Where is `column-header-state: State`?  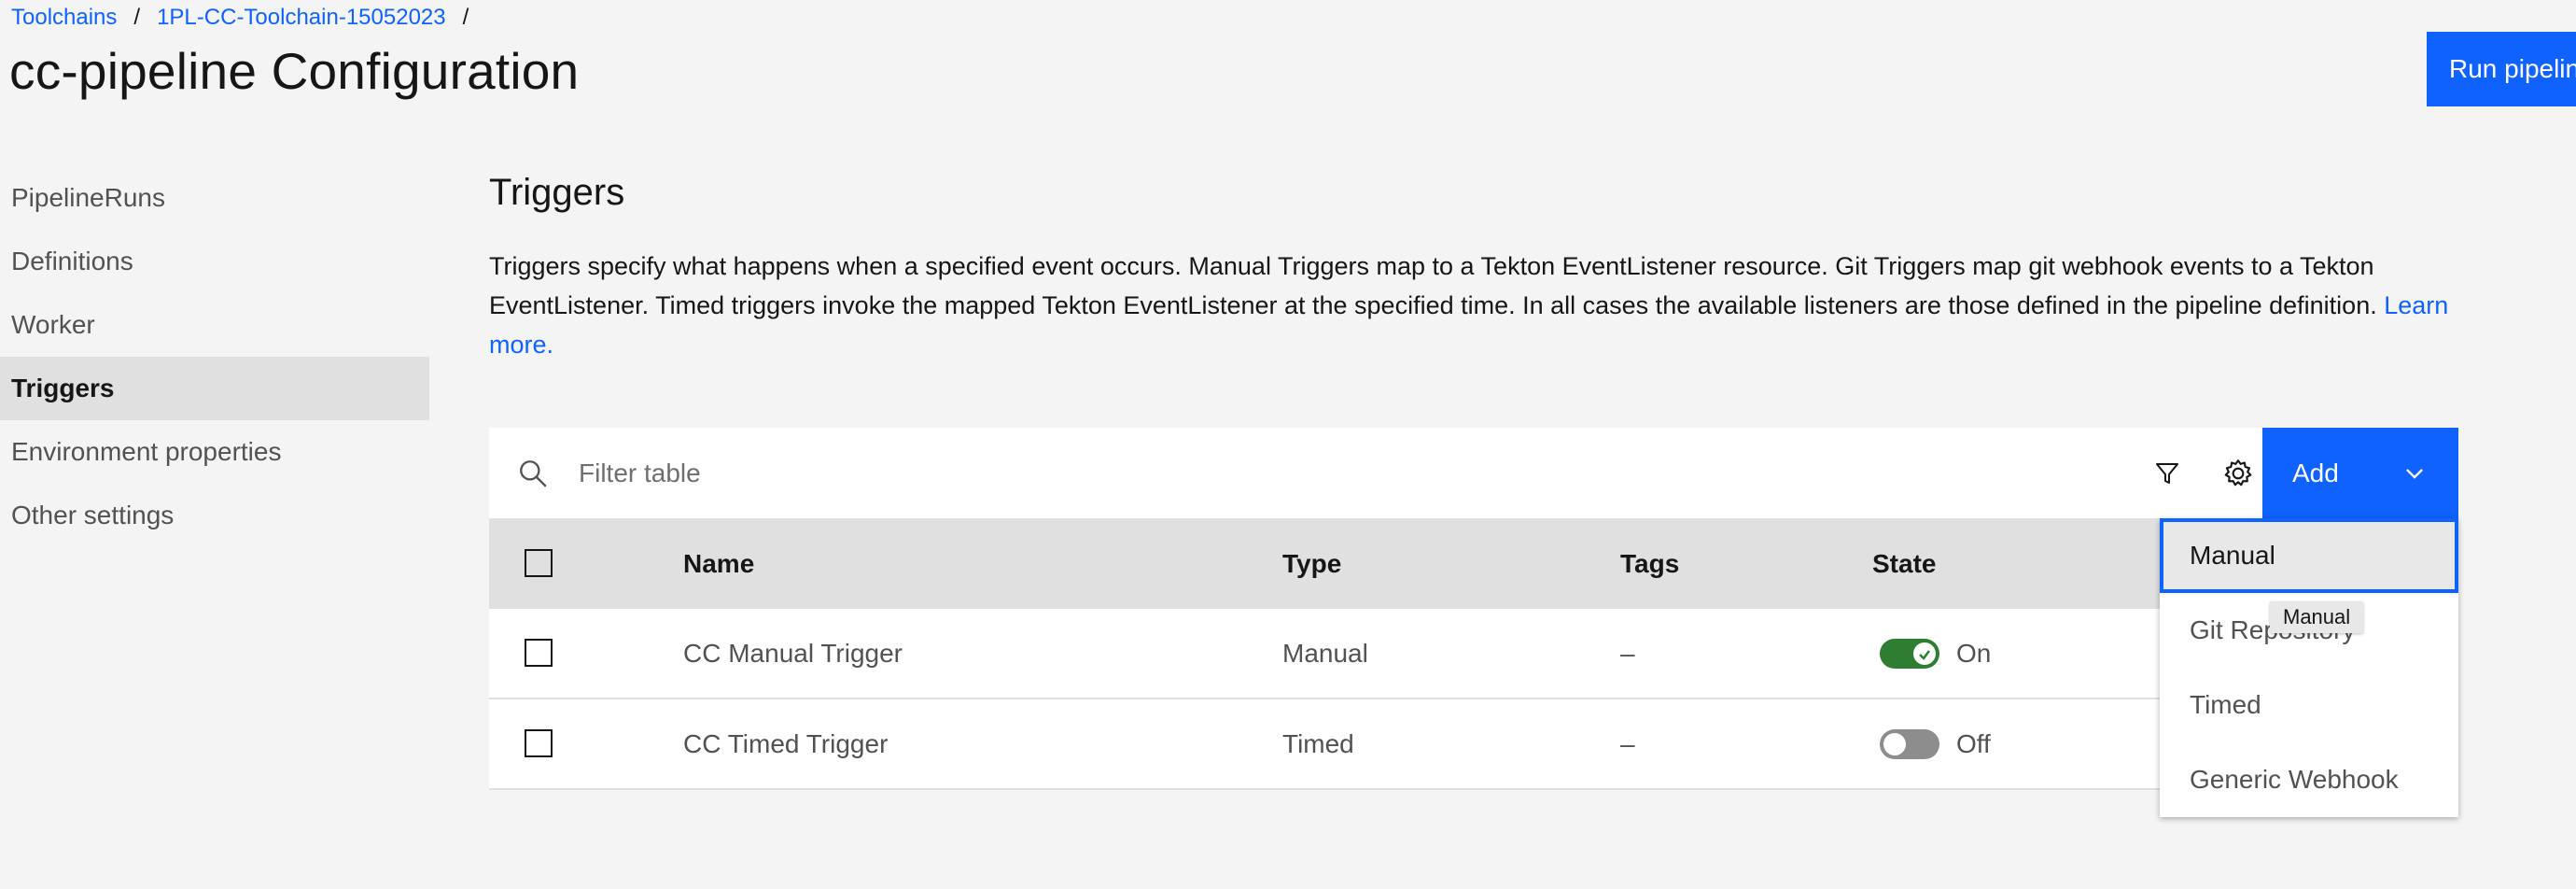
column-header-state: State is located at coordinates (1904, 563).